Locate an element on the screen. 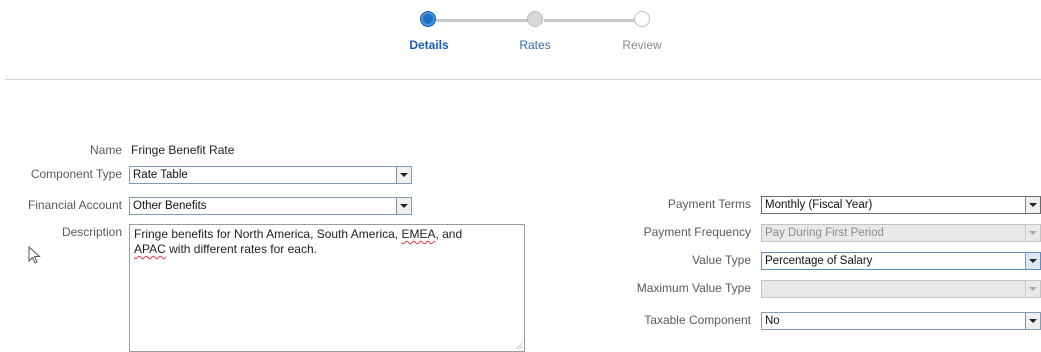  value-type-value: Percentage of Salary is located at coordinates (819, 261).